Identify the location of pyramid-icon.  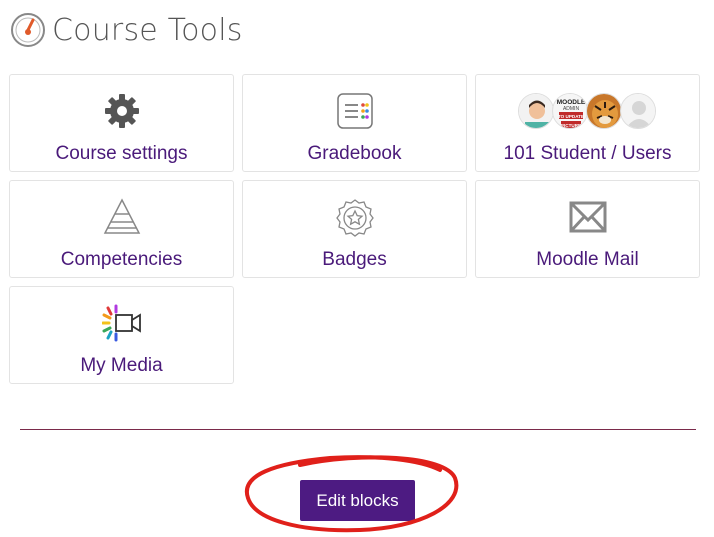
(122, 217).